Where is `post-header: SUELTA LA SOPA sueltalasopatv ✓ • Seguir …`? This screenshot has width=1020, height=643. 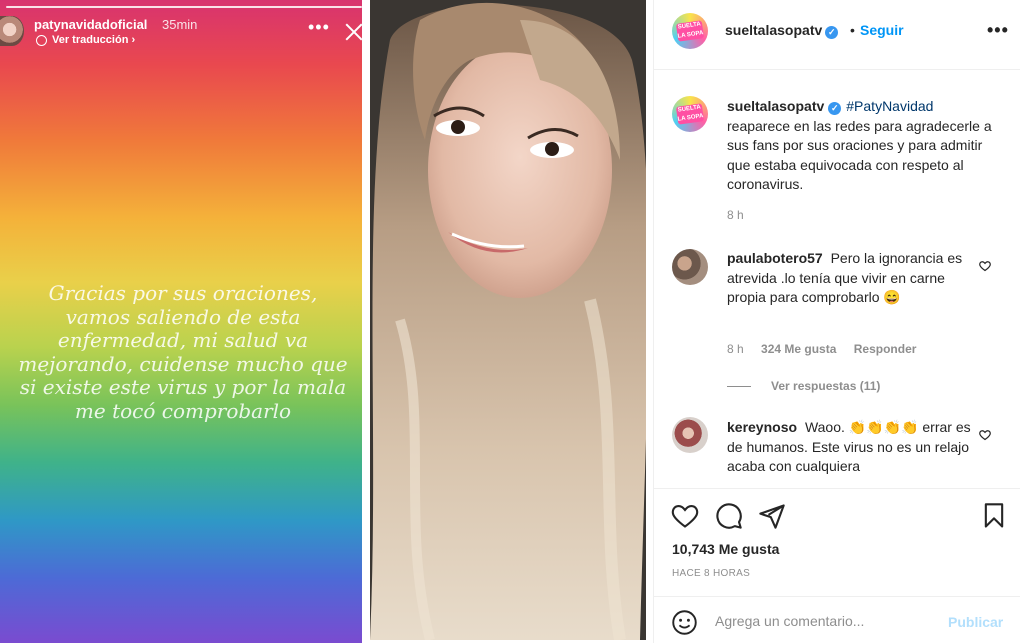 post-header: SUELTA LA SOPA sueltalasopatv ✓ • Seguir … is located at coordinates (837, 35).